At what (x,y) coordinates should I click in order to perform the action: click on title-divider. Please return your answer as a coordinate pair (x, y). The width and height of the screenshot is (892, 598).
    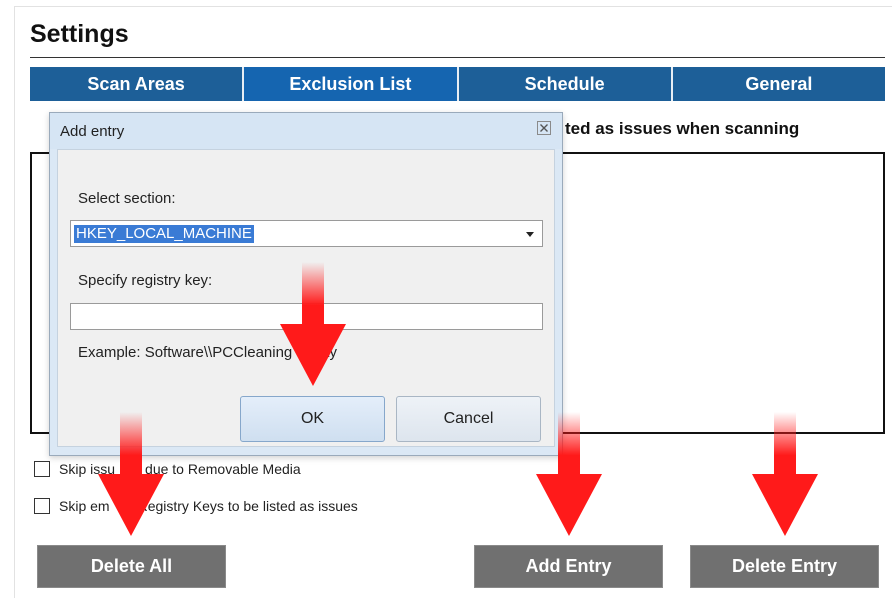
    Looking at the image, I should click on (457, 57).